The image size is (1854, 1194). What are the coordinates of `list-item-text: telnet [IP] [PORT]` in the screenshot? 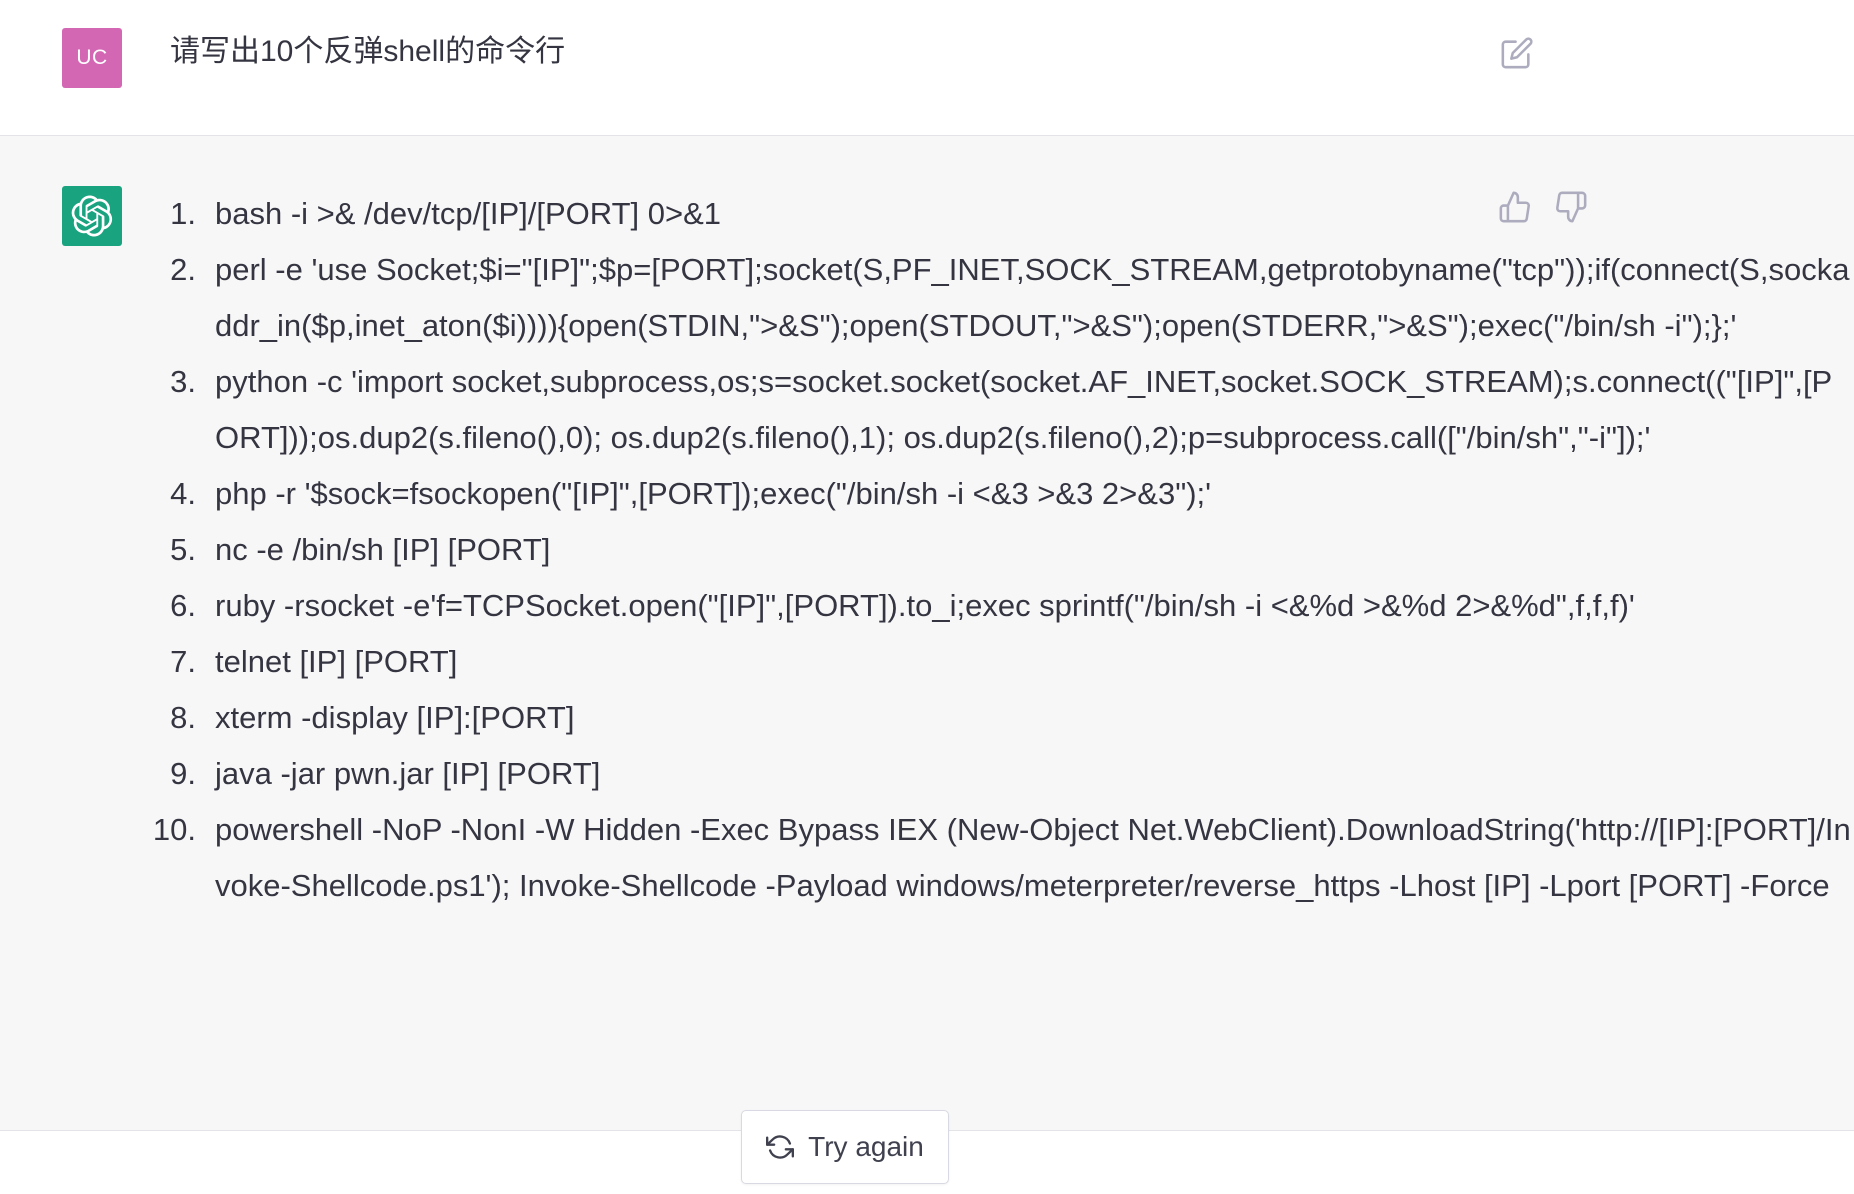 It's located at (336, 661).